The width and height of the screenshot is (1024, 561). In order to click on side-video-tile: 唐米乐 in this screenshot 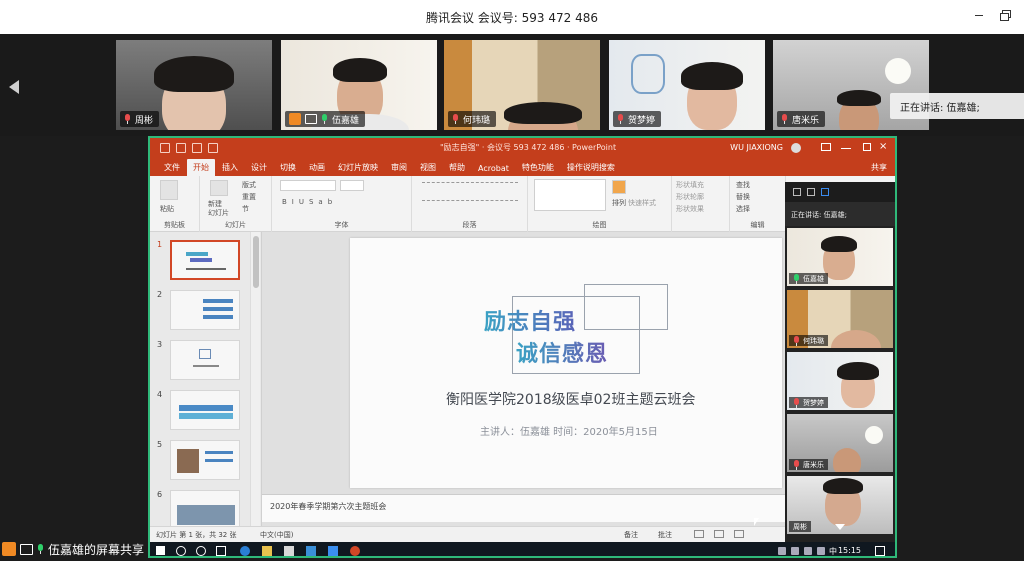, I will do `click(840, 443)`.